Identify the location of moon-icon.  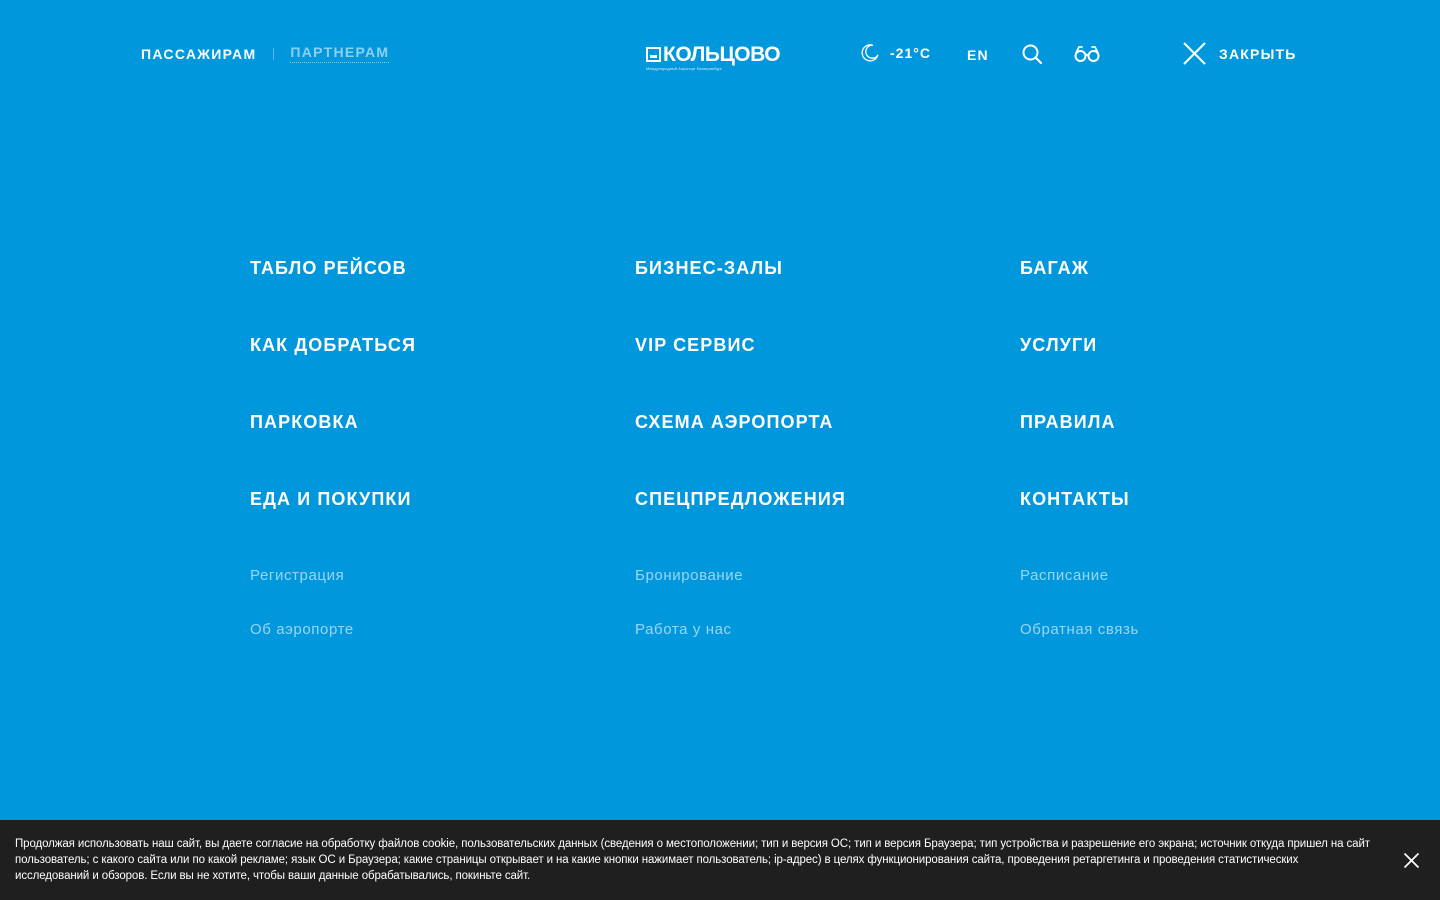
(870, 53).